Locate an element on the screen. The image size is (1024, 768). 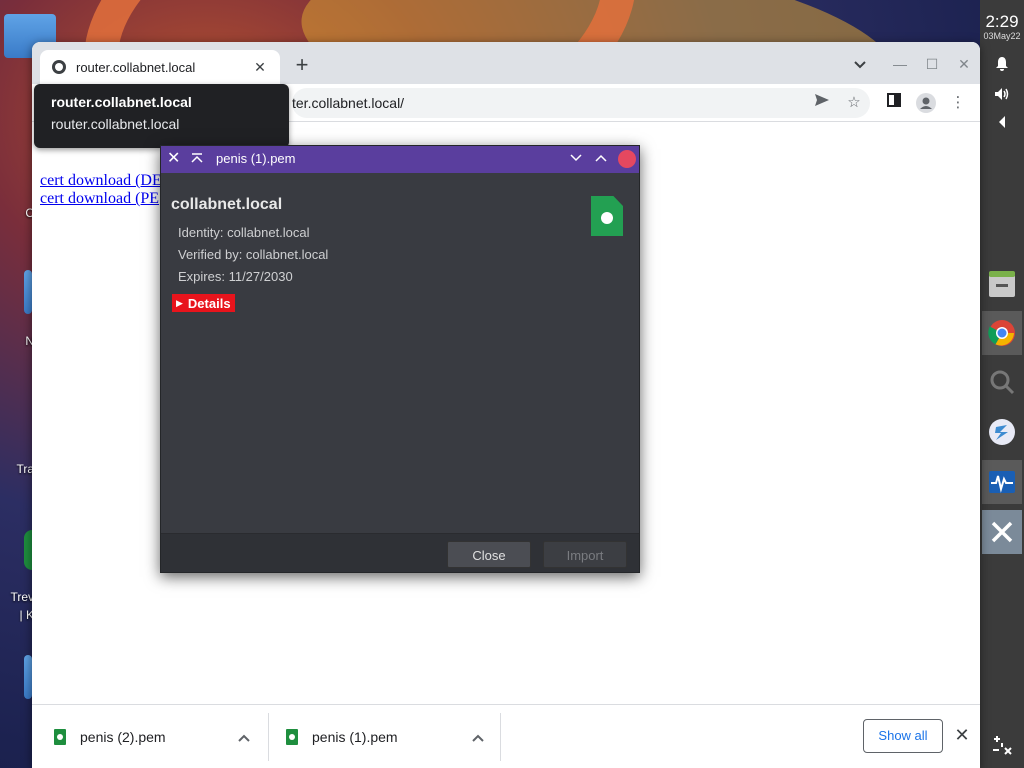
dialog-title: penis (1).pem is located at coordinates (256, 158).